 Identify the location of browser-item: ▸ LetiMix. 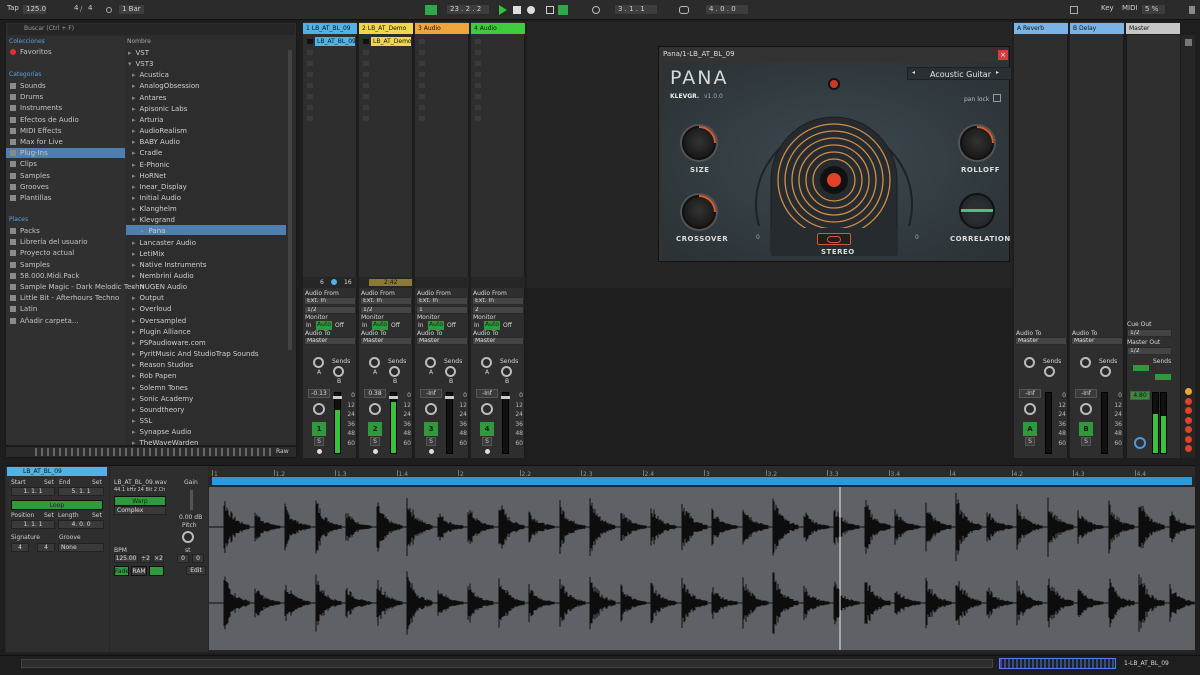
(148, 254).